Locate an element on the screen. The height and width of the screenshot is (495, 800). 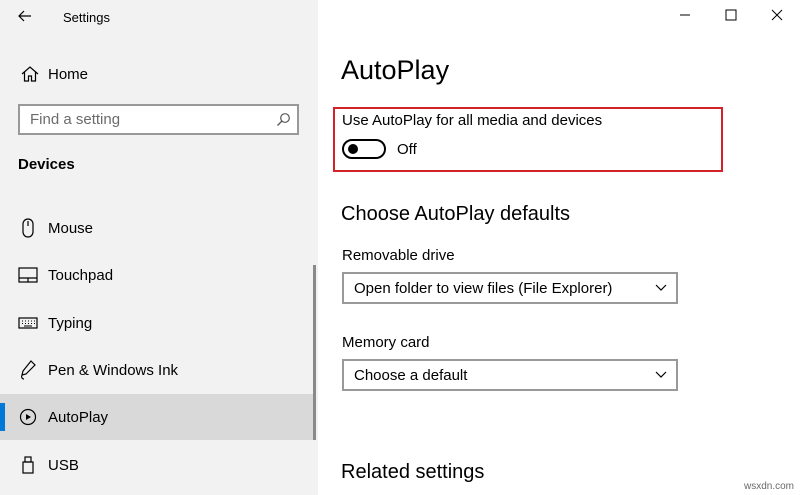
sidebar-item-mouse: Mouse is located at coordinates (158, 228).